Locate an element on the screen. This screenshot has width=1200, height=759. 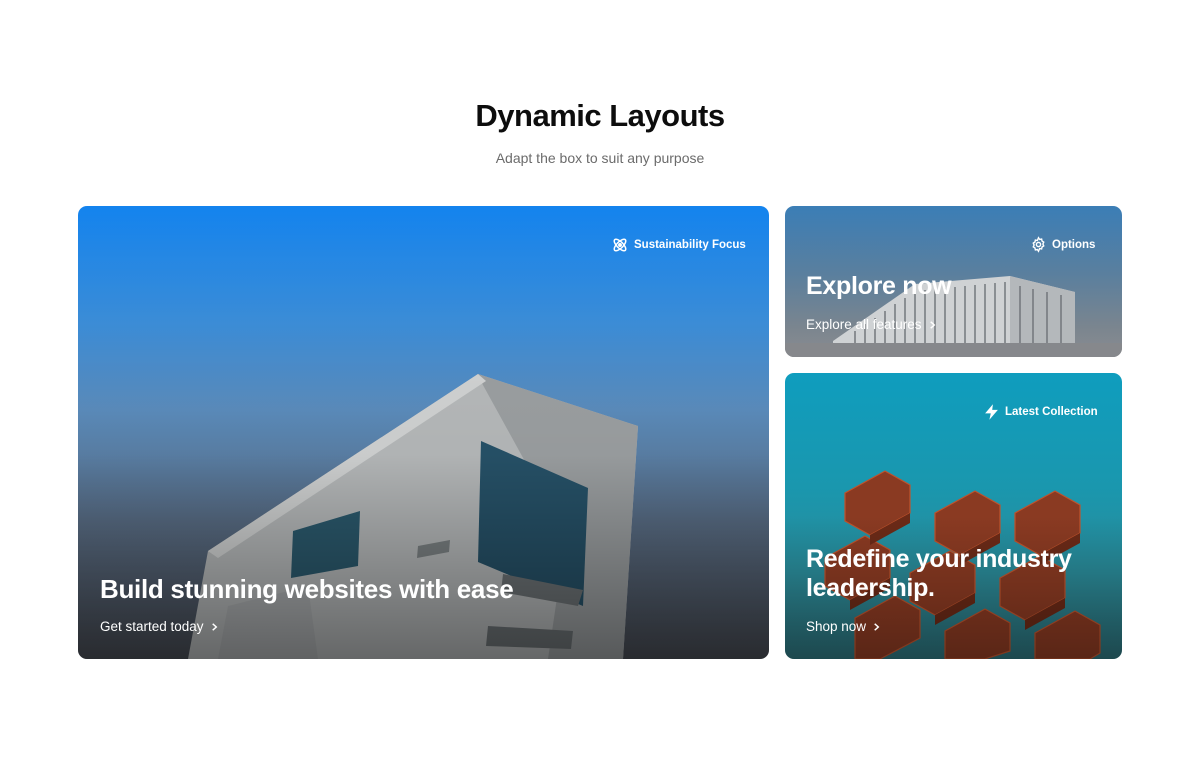
card-title-line: leadership. is located at coordinates (870, 588).